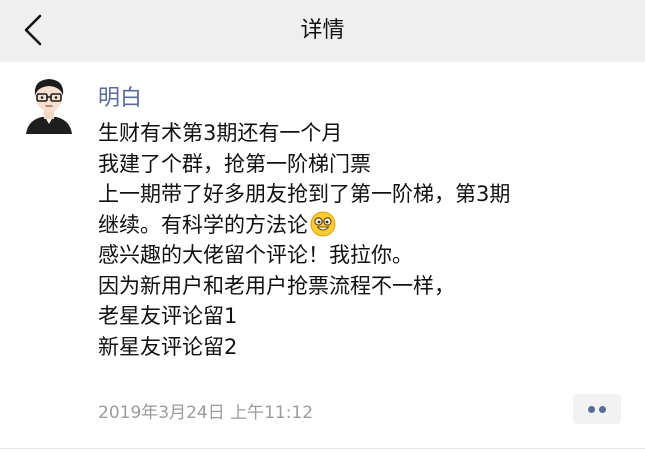 The image size is (645, 454). What do you see at coordinates (220, 133) in the screenshot?
I see `content-line: 生财有术第3期还有一个月` at bounding box center [220, 133].